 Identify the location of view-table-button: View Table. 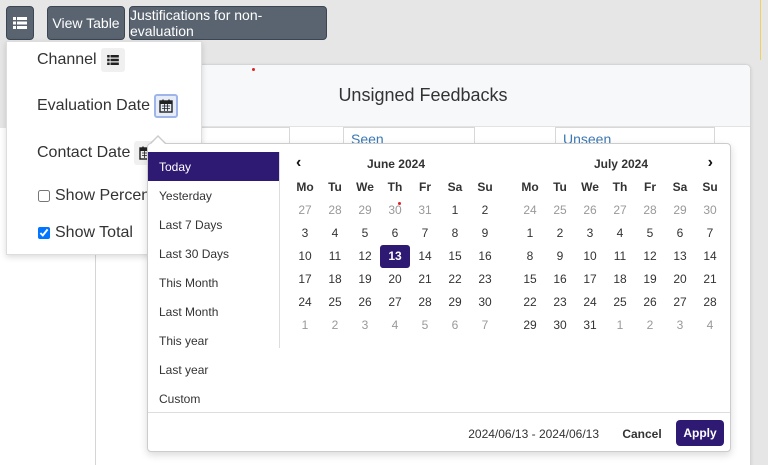
(86, 23).